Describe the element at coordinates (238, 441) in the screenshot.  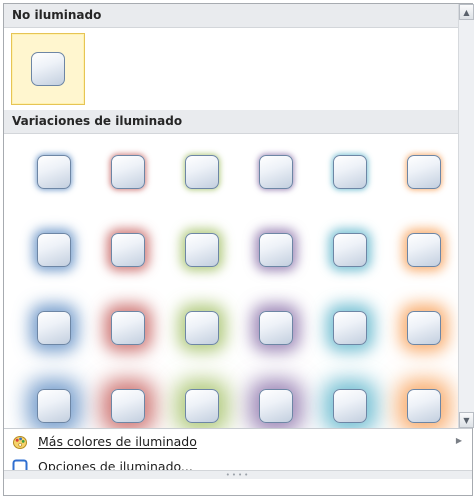
I see `more-glow-colors-item: Más colores de iluminado ▶` at that location.